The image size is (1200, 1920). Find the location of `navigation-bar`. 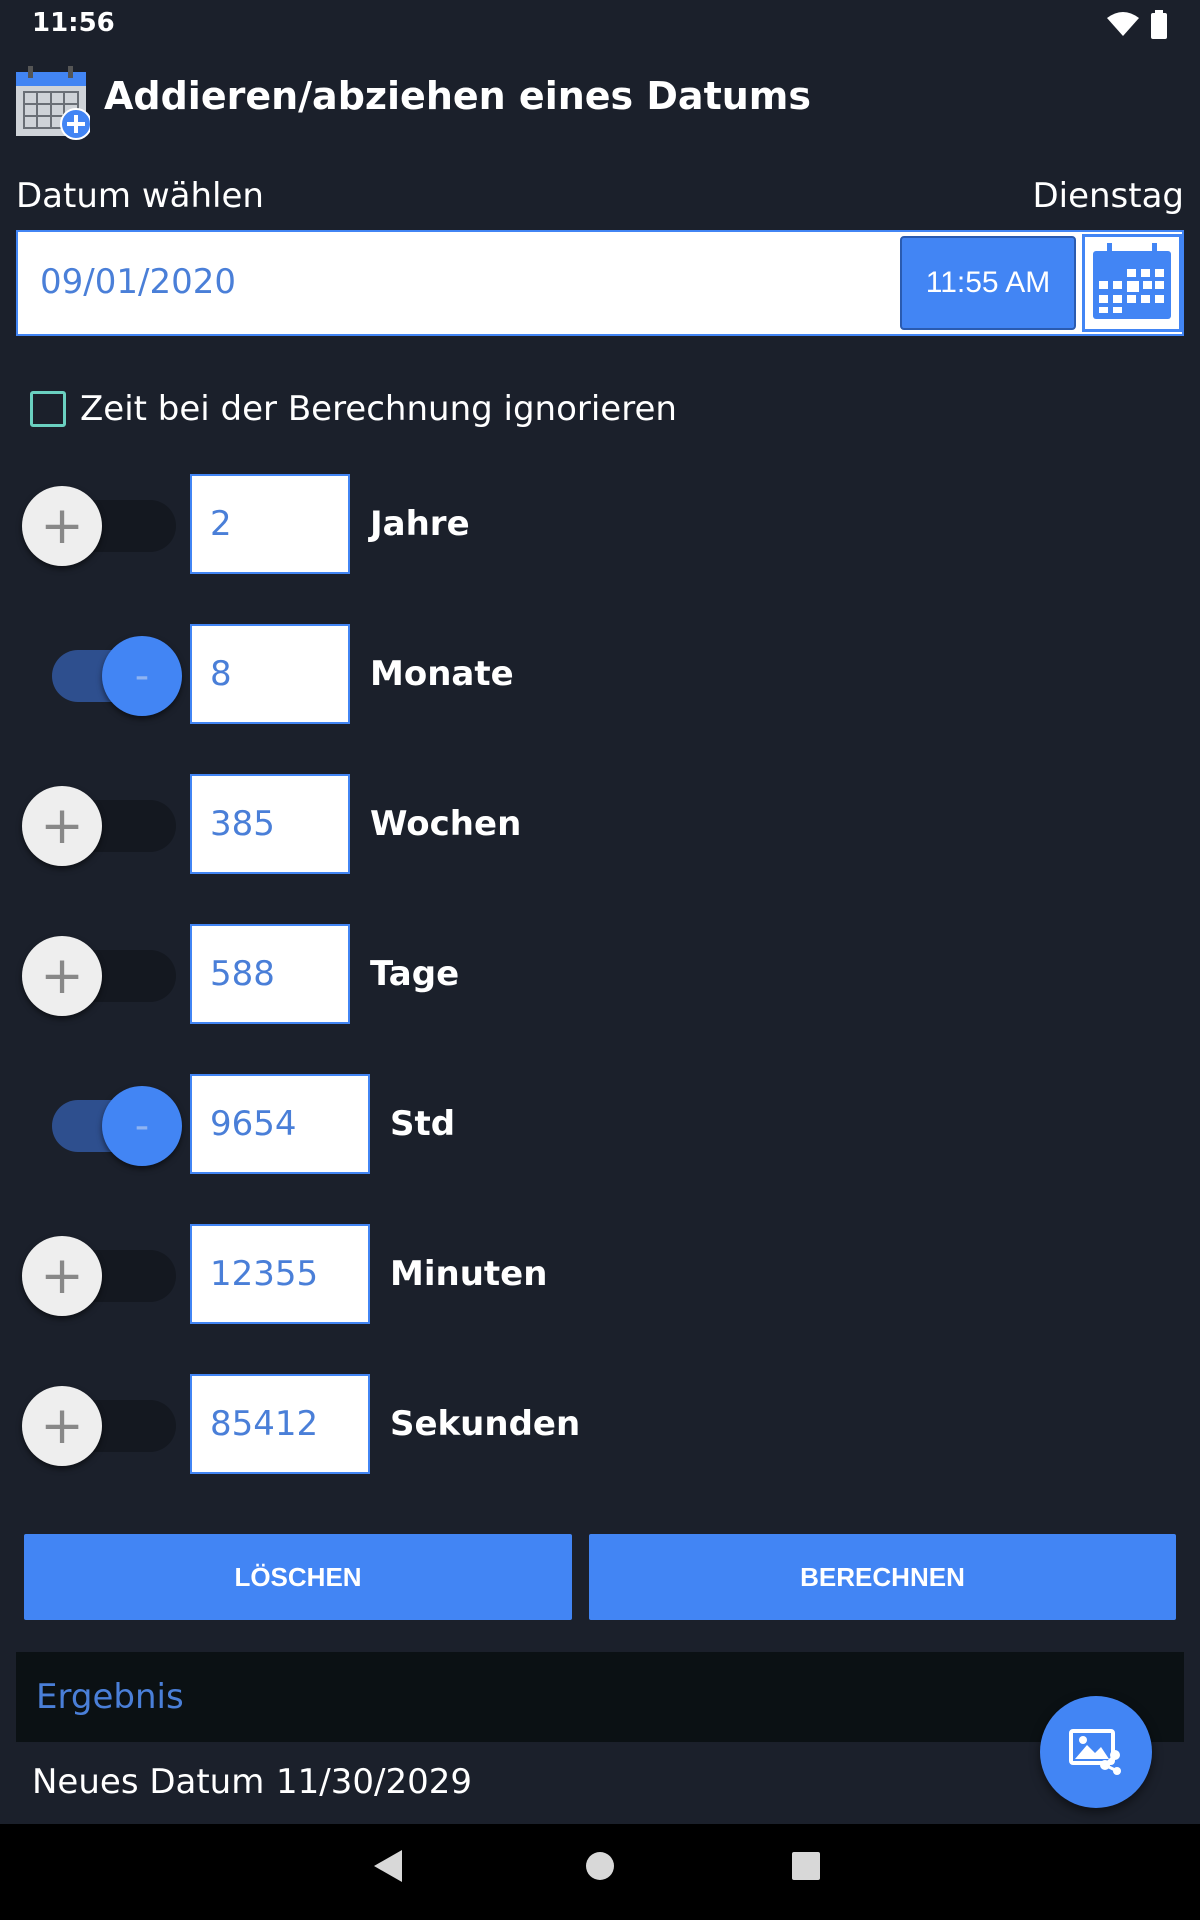

navigation-bar is located at coordinates (600, 1872).